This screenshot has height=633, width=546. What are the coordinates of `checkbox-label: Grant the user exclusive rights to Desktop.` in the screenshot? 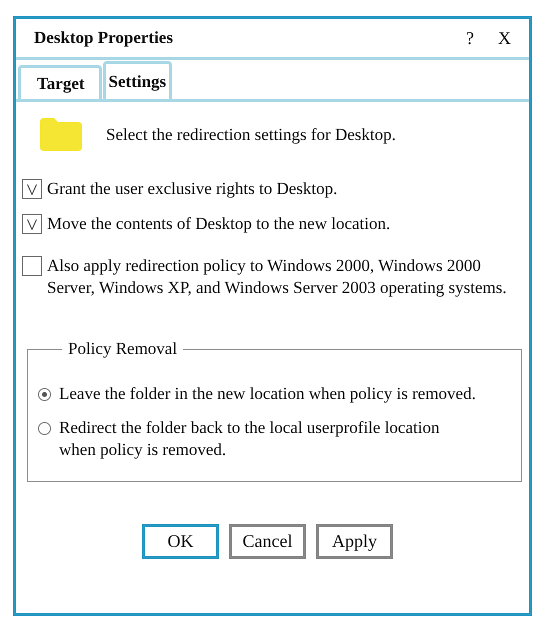 It's located at (192, 189).